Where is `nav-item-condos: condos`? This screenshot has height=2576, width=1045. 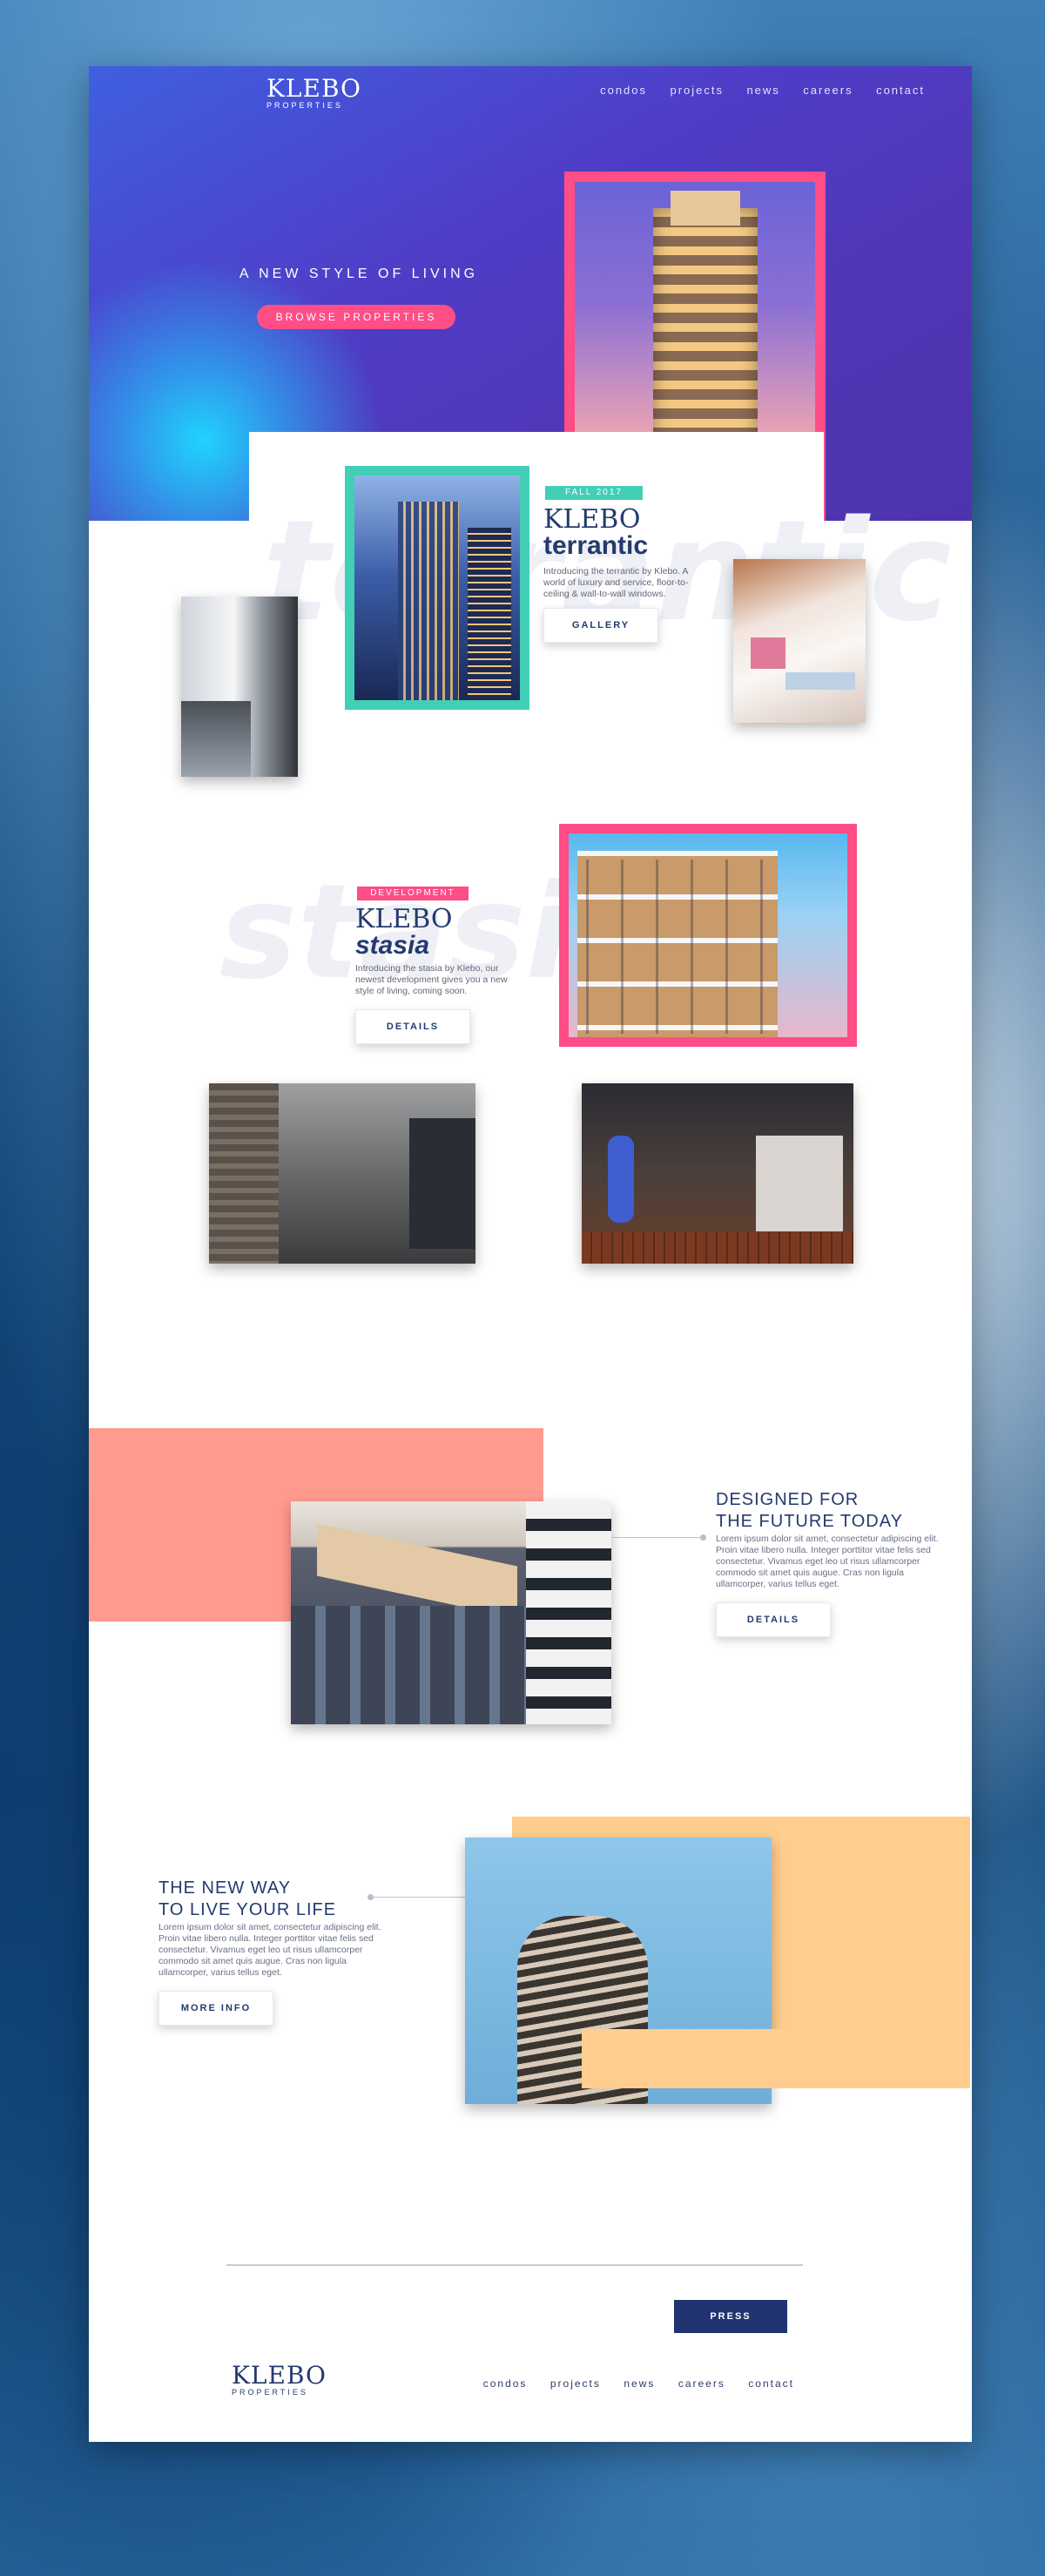
nav-item-condos: condos is located at coordinates (623, 91).